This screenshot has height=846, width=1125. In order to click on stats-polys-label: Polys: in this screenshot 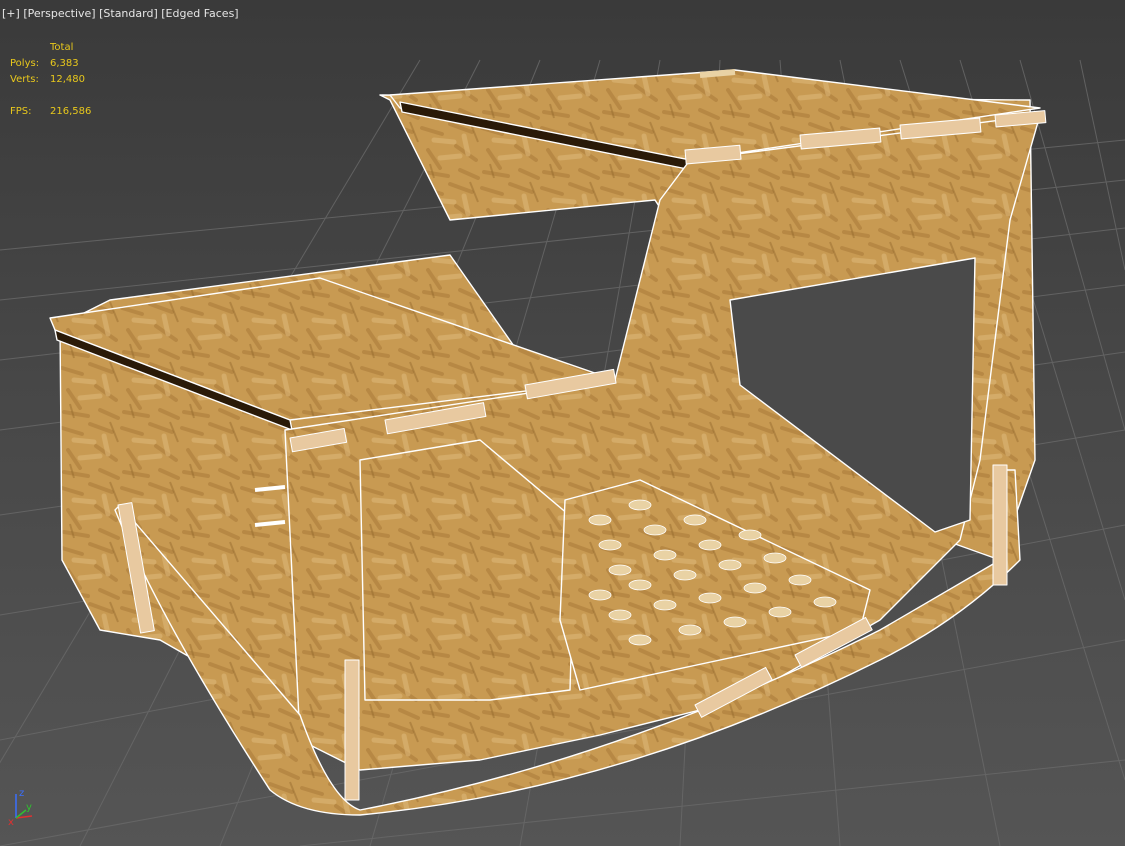, I will do `click(25, 63)`.